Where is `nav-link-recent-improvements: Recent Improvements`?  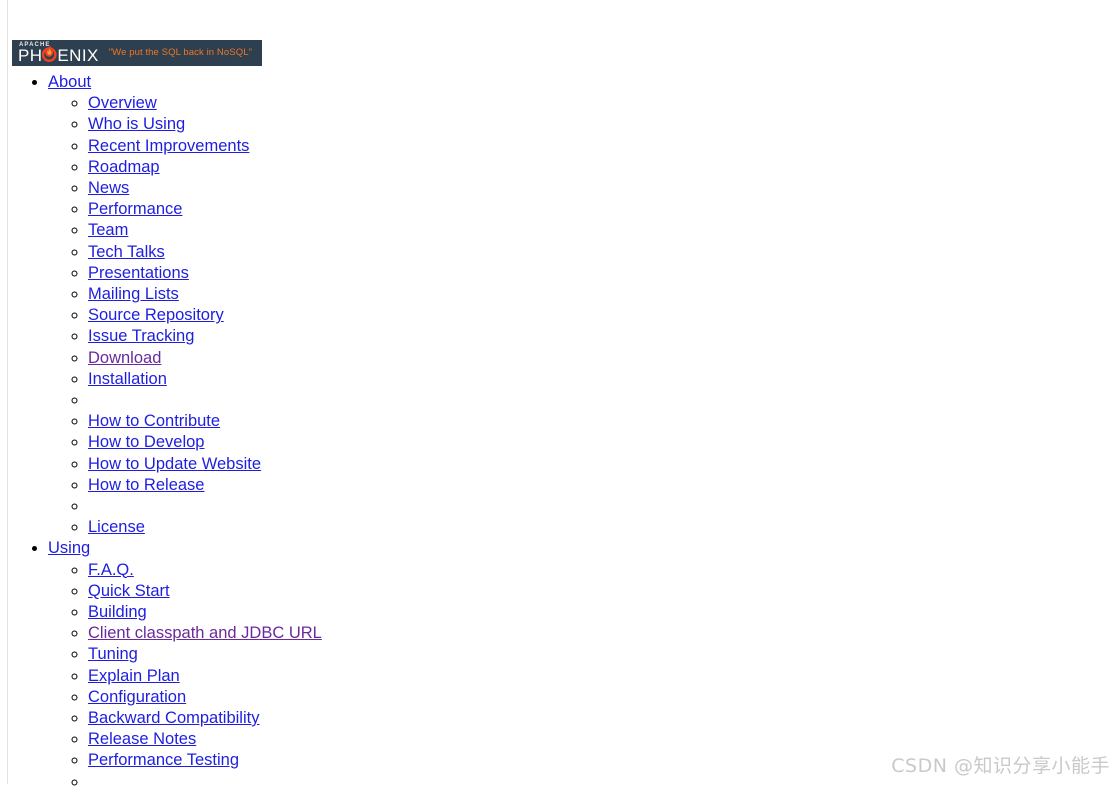
nav-link-recent-improvements: Recent Improvements is located at coordinates (168, 146).